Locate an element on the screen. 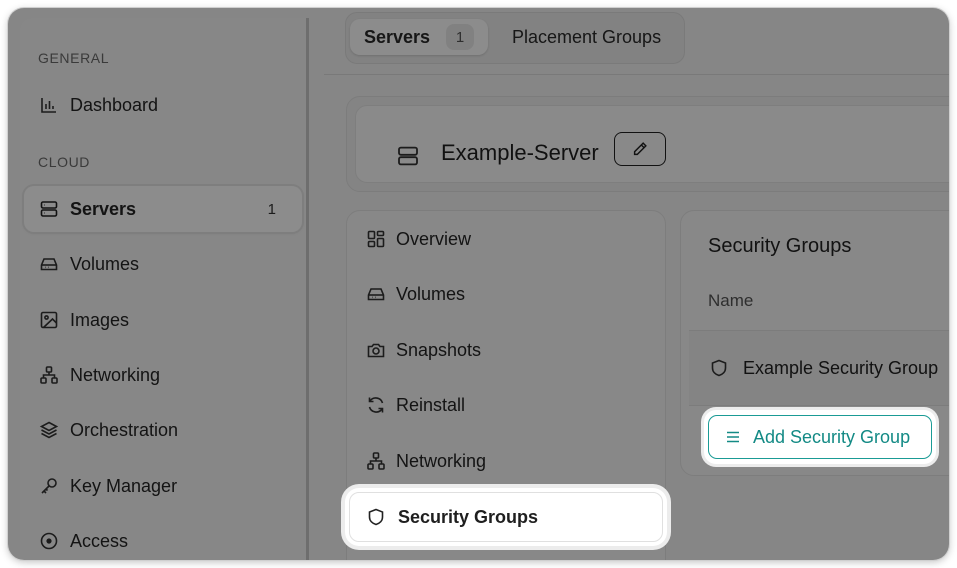 Image resolution: width=957 pixels, height=568 pixels. subnav-item-snapshots: Snapshots is located at coordinates (506, 350).